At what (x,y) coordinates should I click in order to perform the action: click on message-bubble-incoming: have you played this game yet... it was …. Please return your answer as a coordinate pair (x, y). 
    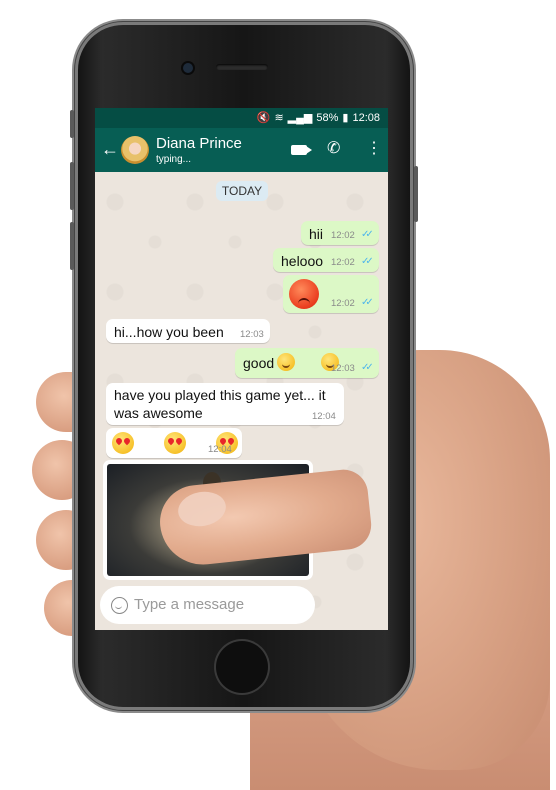
    Looking at the image, I should click on (225, 404).